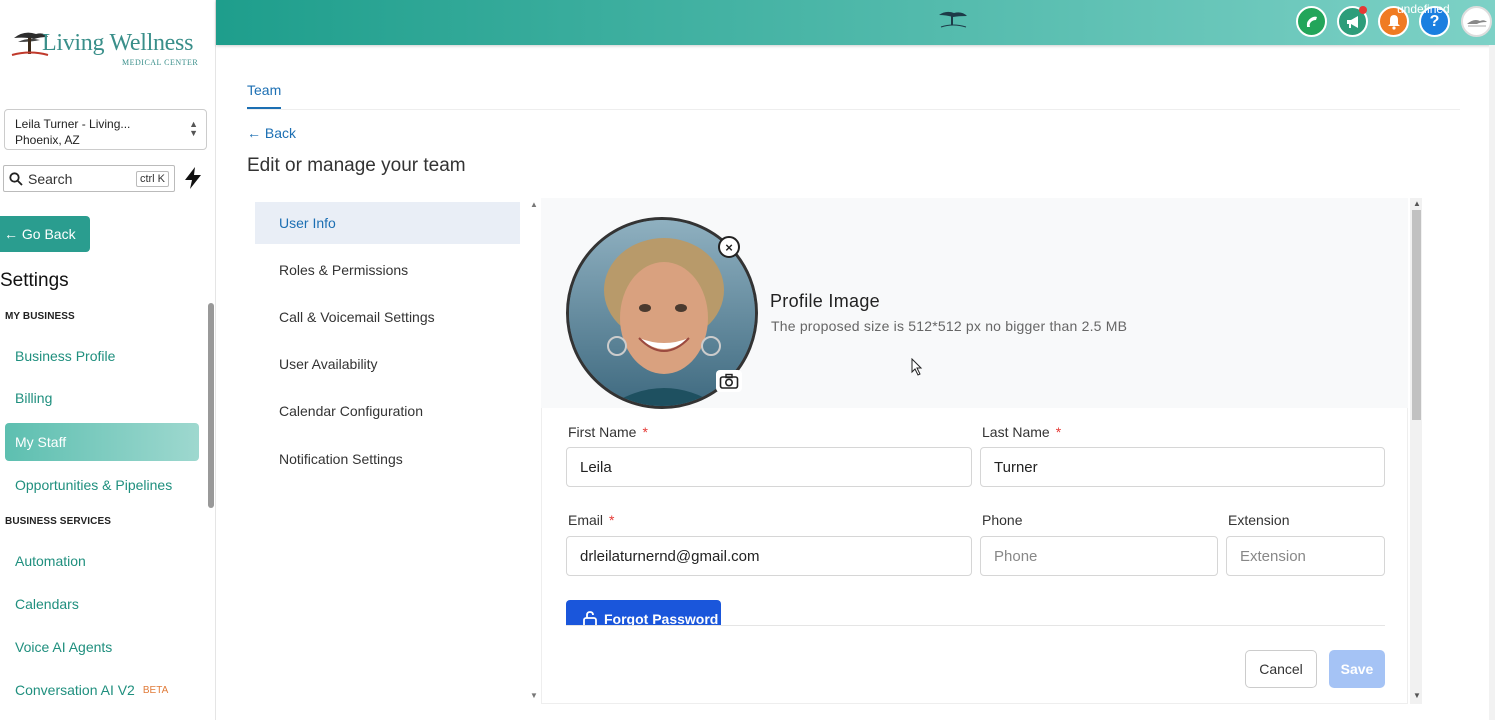  What do you see at coordinates (50, 178) in the screenshot?
I see `search-placeholder: Search` at bounding box center [50, 178].